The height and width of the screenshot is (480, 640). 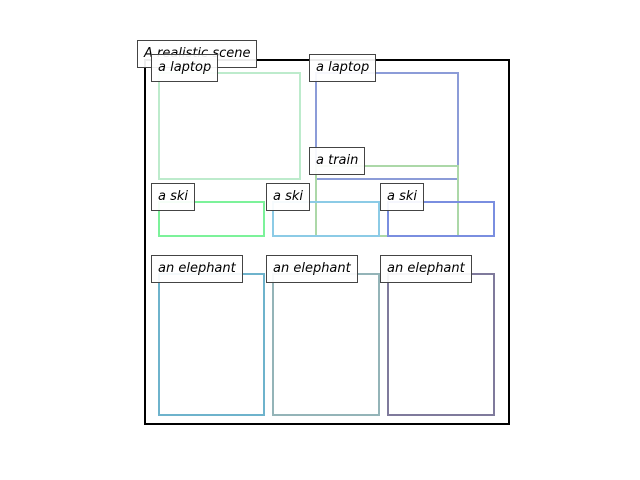 I want to click on train-label: a train, so click(x=337, y=161).